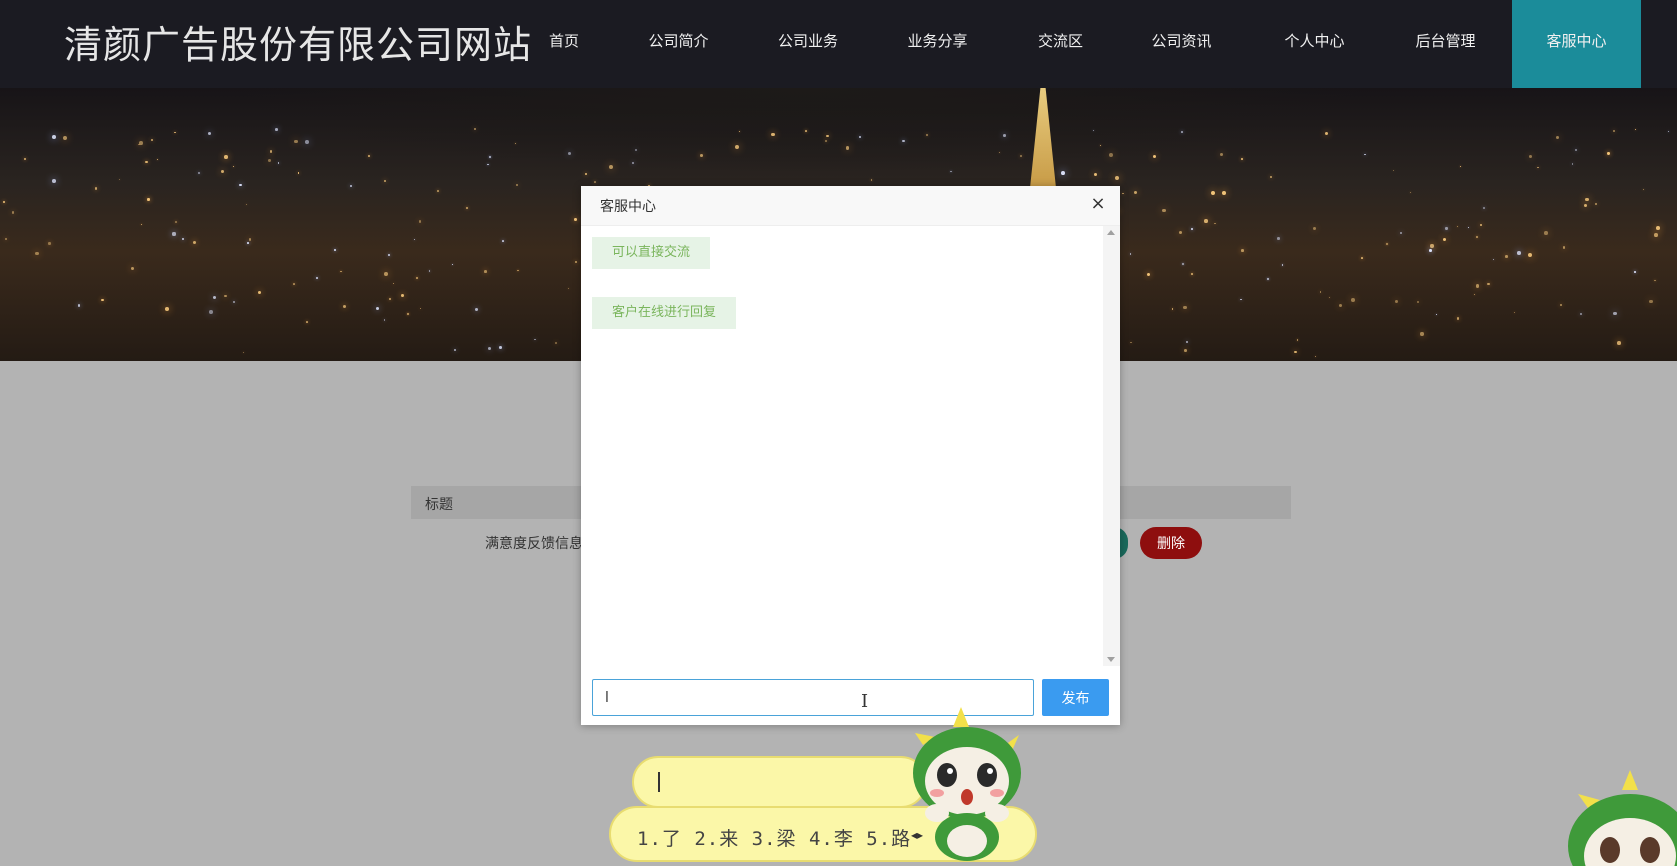  What do you see at coordinates (937, 44) in the screenshot?
I see `nav-item-business-share: 业务分享` at bounding box center [937, 44].